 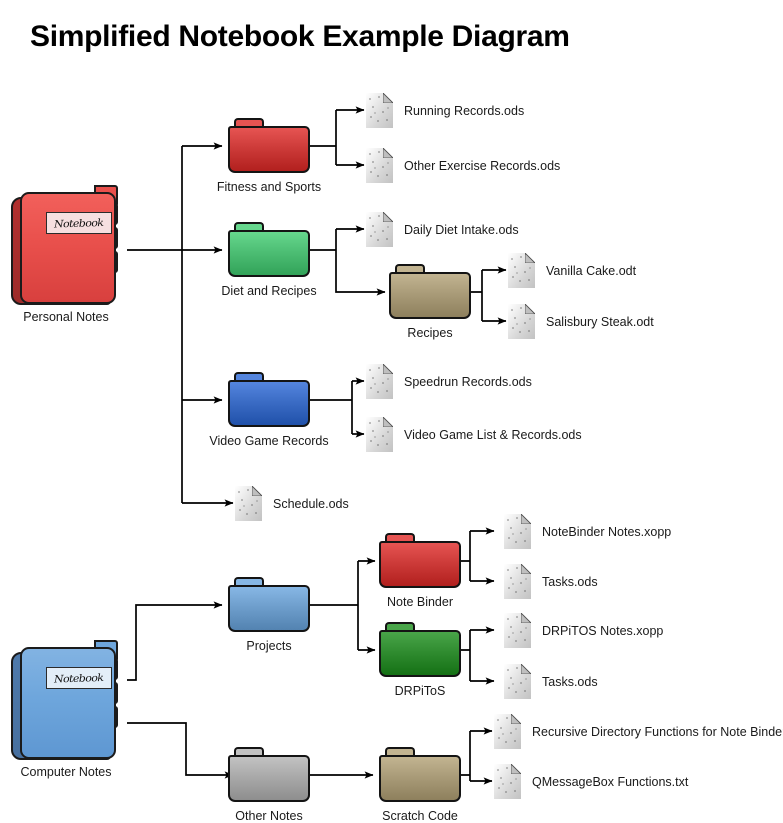 What do you see at coordinates (610, 781) in the screenshot?
I see `label-file-qmsgbox: QMessageBox Functions.txt` at bounding box center [610, 781].